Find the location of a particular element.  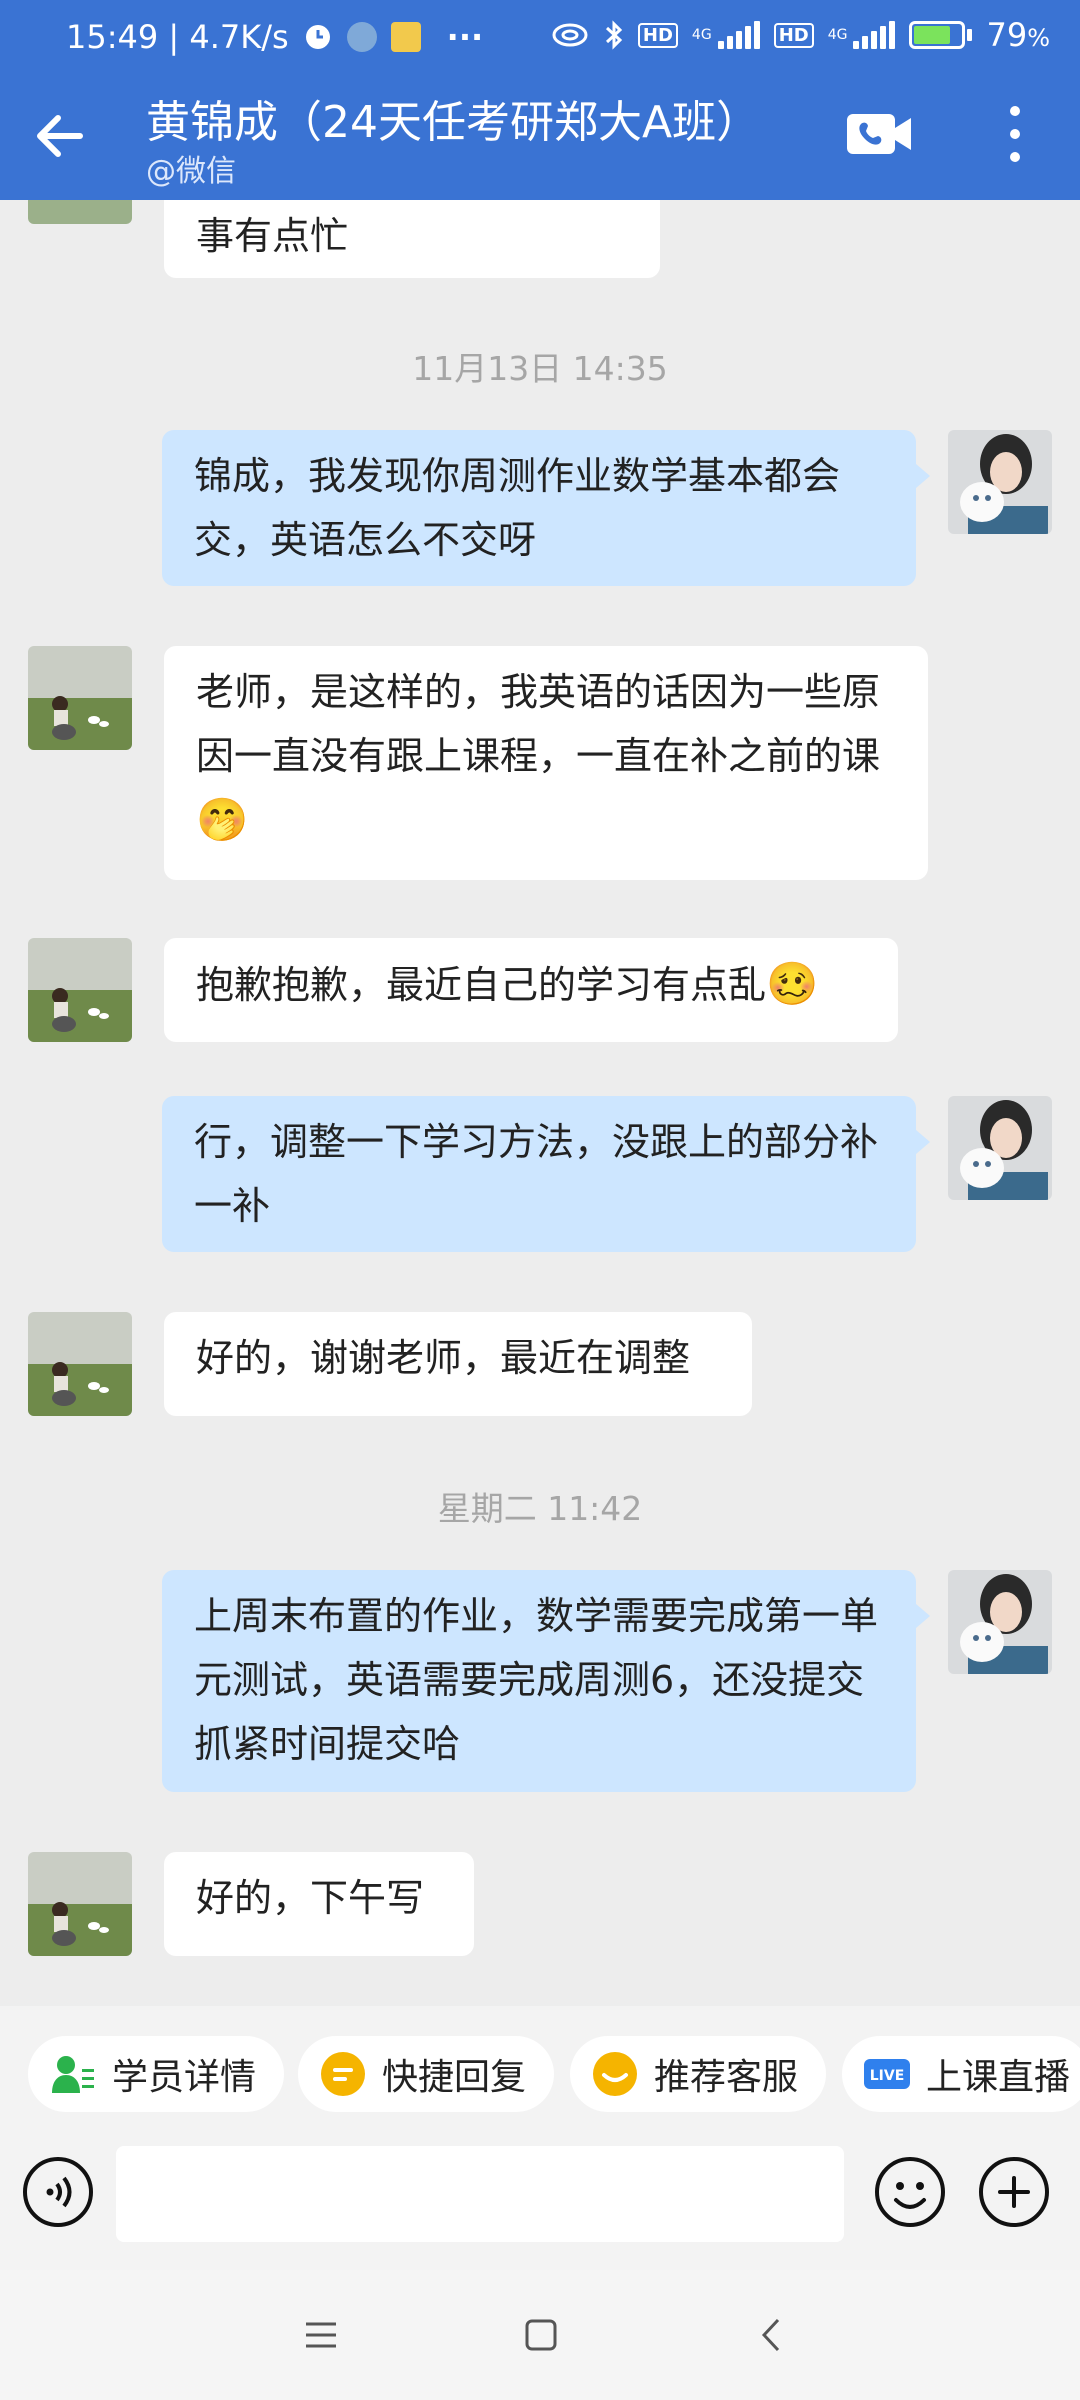

network-type: 4G is located at coordinates (701, 35).